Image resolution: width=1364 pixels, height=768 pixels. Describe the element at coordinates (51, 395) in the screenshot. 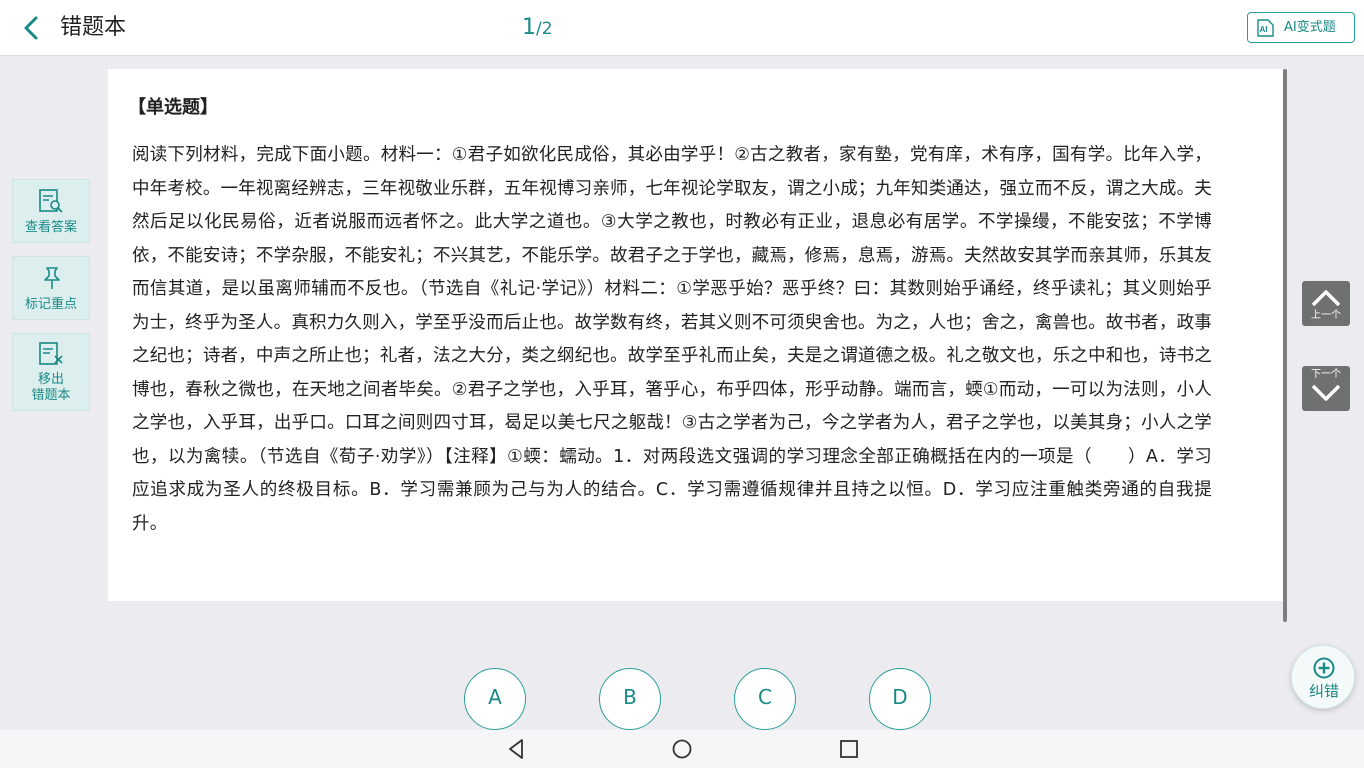

I see `remove-label-line2: 错题本` at that location.